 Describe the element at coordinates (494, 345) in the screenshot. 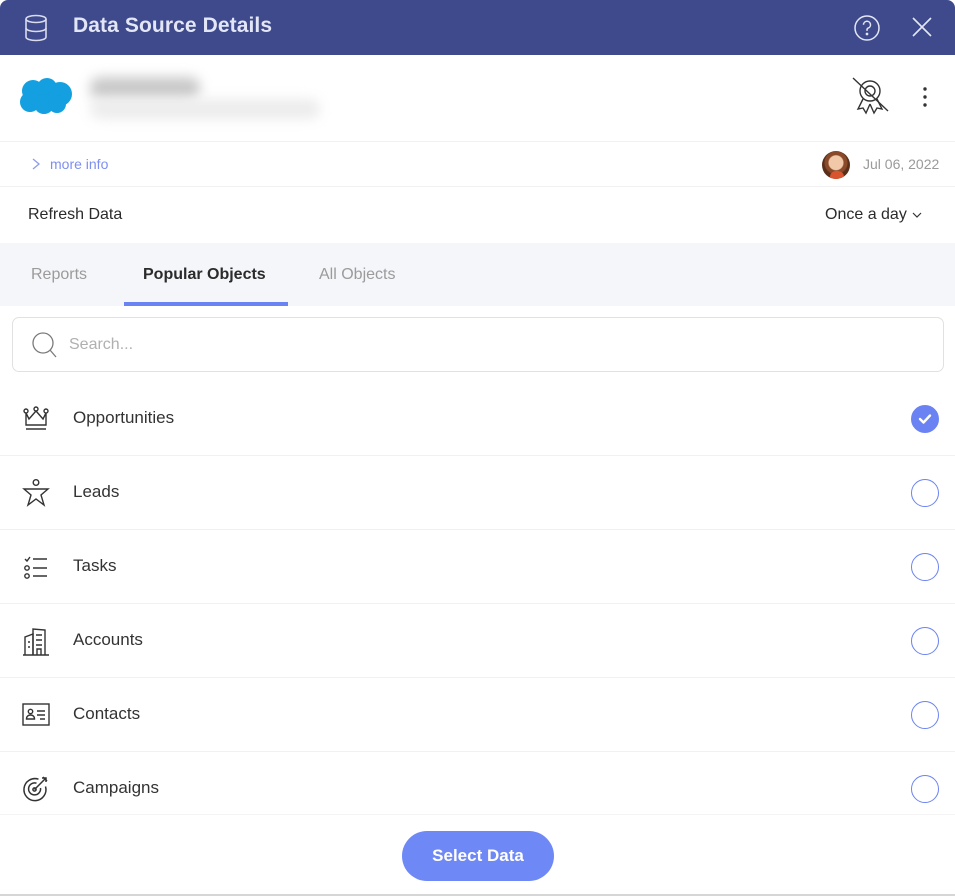

I see `search-input` at that location.